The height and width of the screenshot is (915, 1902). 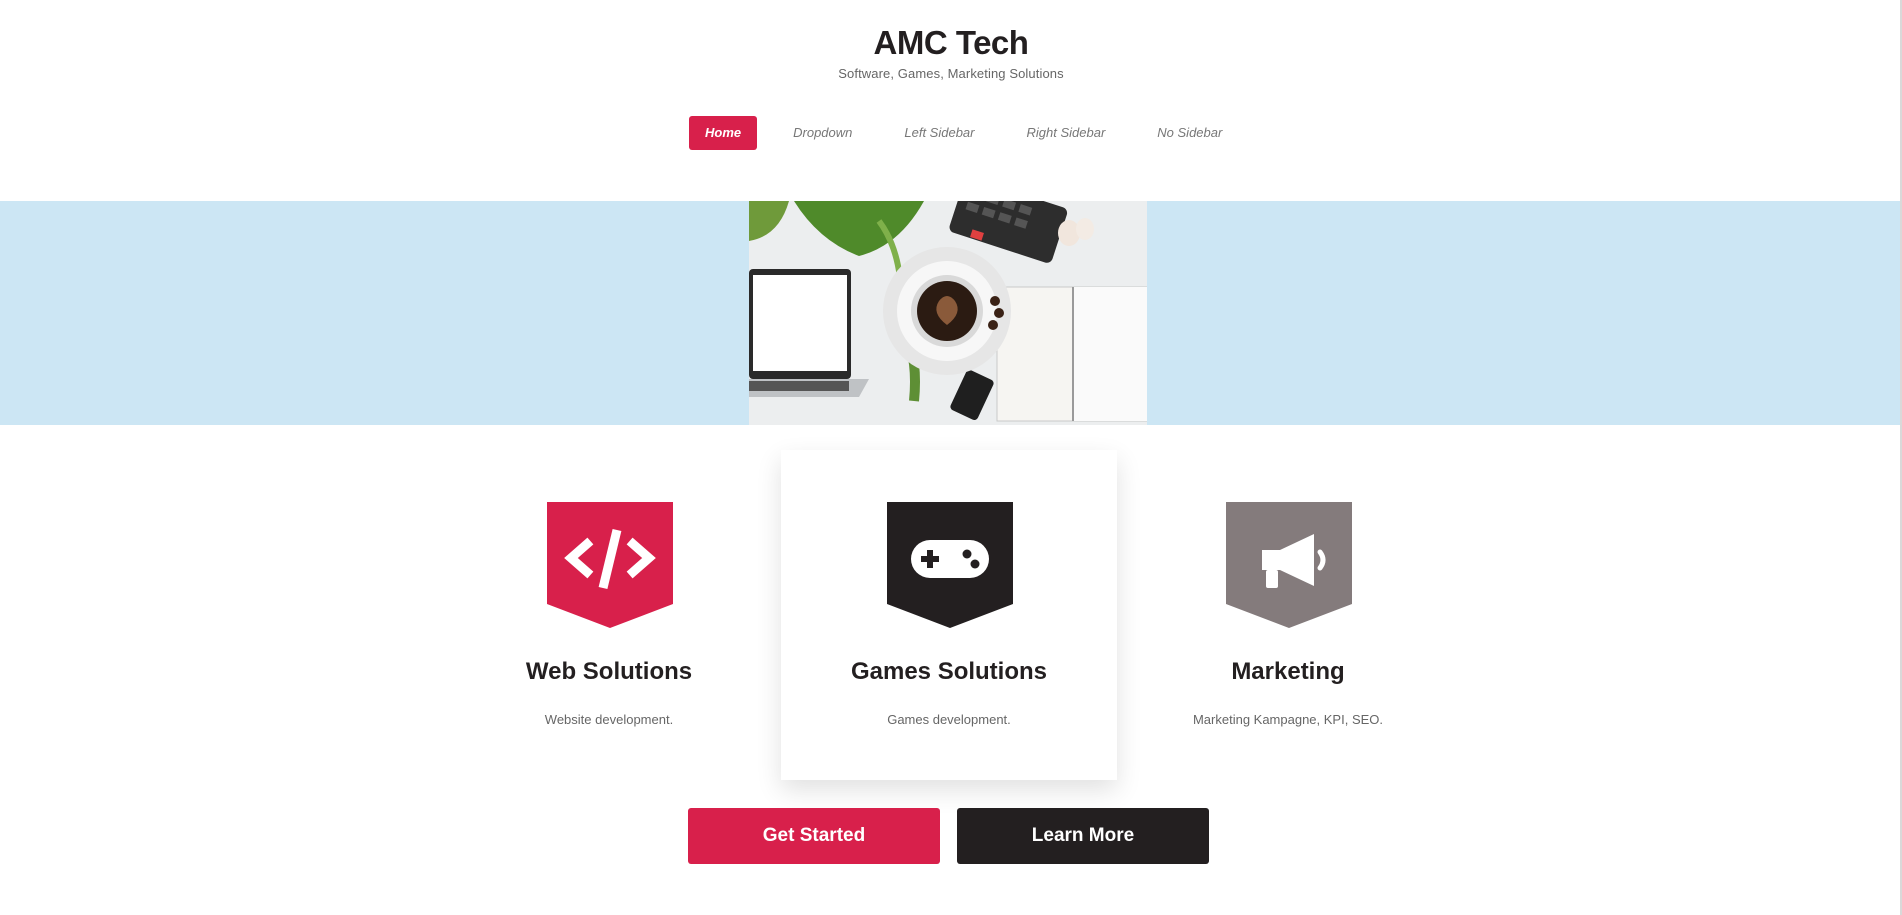 What do you see at coordinates (949, 719) in the screenshot?
I see `feature-description: Games development.` at bounding box center [949, 719].